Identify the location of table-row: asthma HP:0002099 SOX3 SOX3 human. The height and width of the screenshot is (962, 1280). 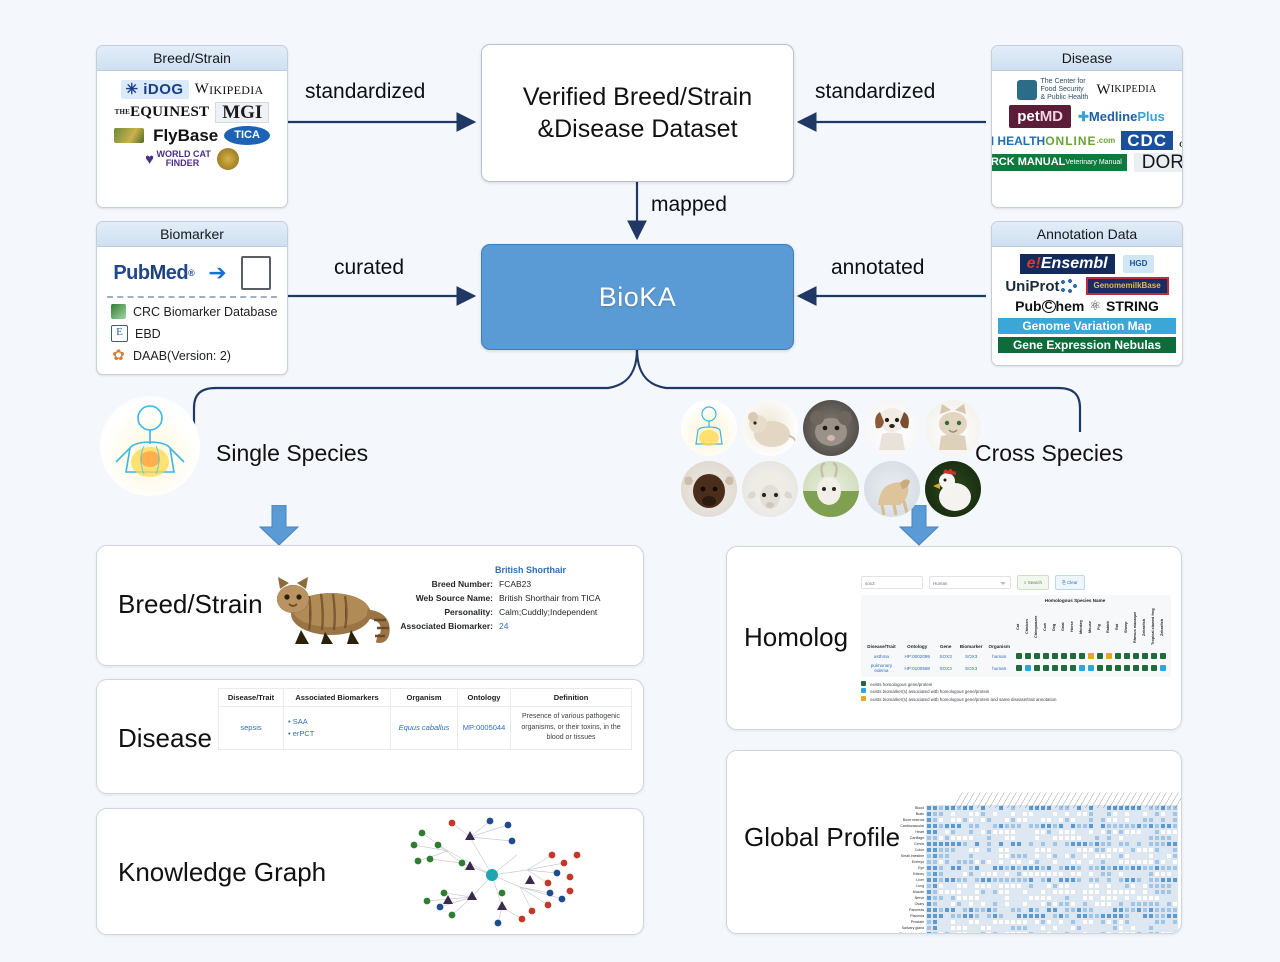
(1016, 656).